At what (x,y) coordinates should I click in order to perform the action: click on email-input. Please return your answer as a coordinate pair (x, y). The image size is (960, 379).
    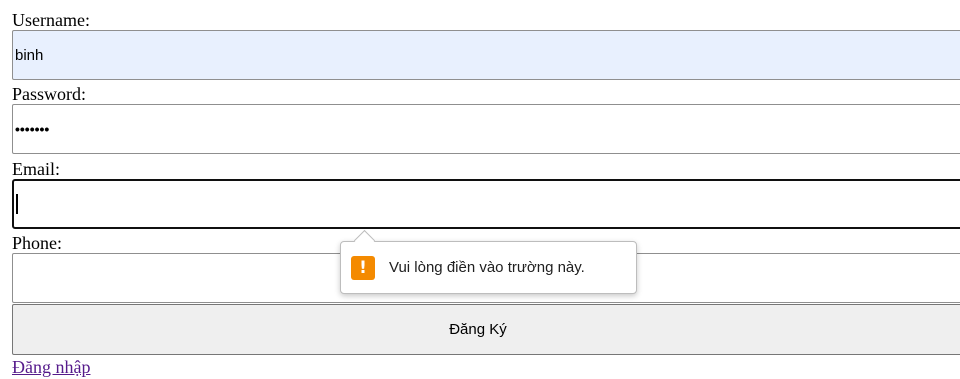
    Looking at the image, I should click on (486, 204).